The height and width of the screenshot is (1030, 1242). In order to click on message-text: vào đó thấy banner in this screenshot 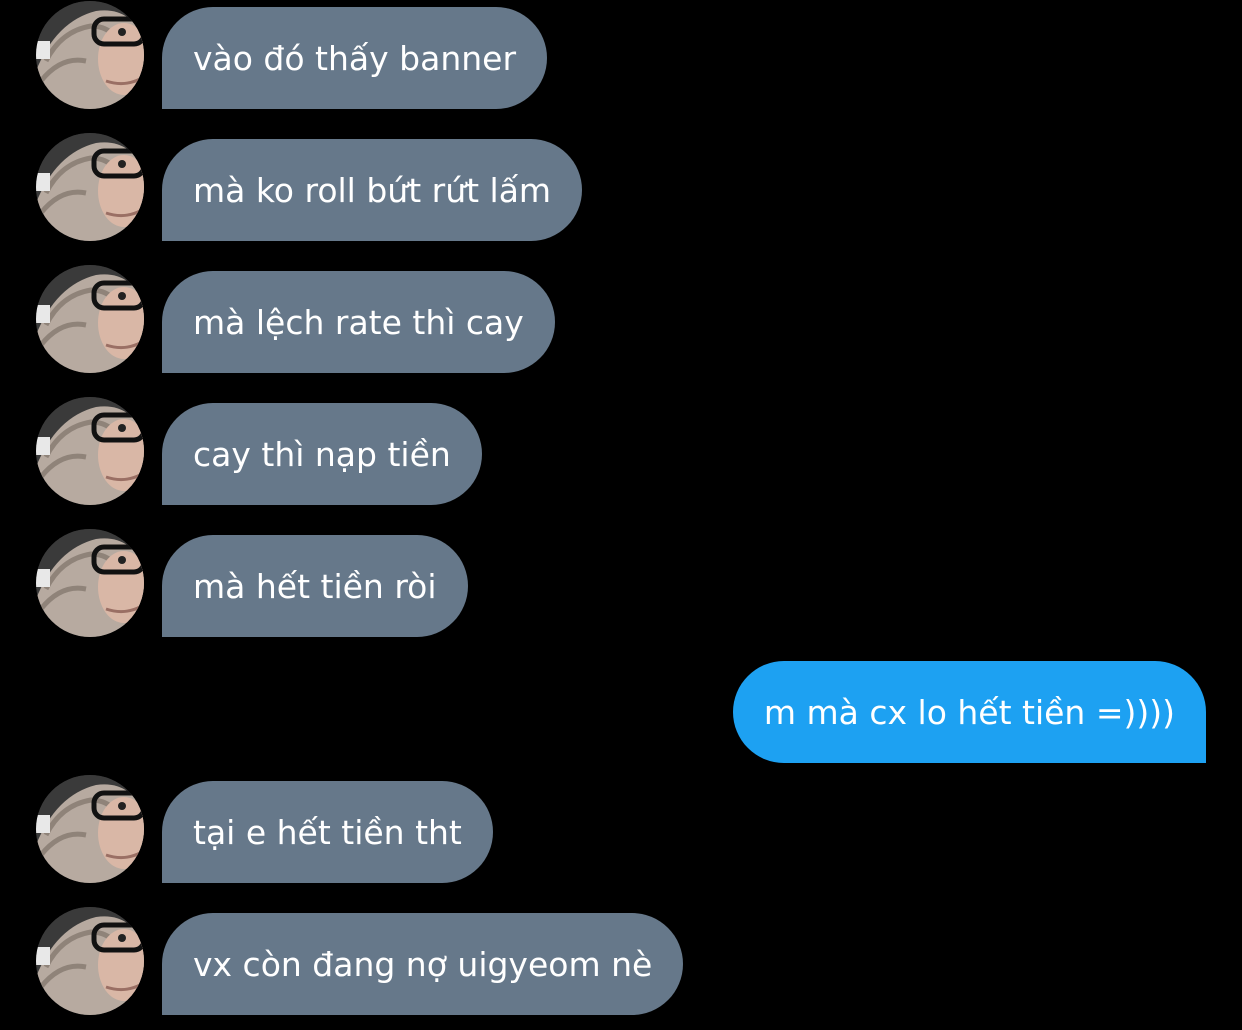, I will do `click(355, 58)`.